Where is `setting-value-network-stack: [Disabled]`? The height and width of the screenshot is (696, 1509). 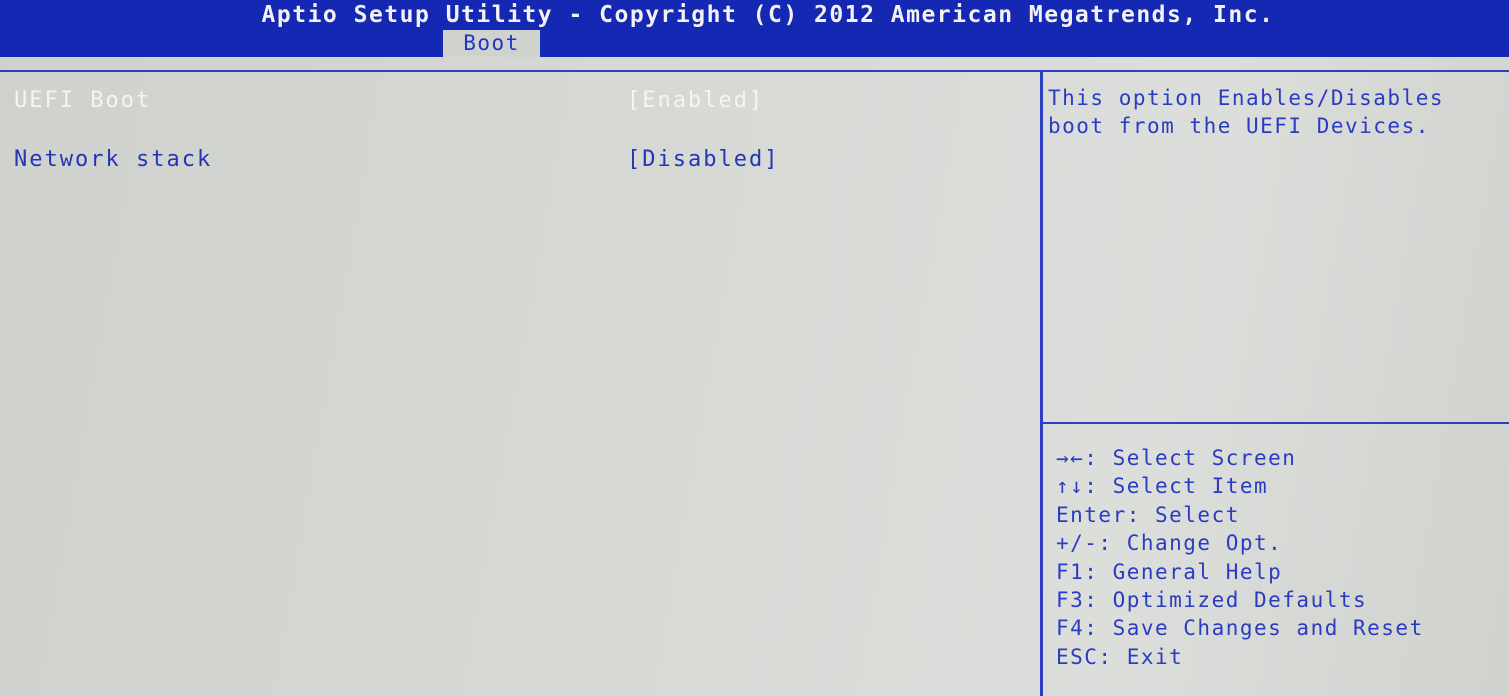
setting-value-network-stack: [Disabled] is located at coordinates (703, 159).